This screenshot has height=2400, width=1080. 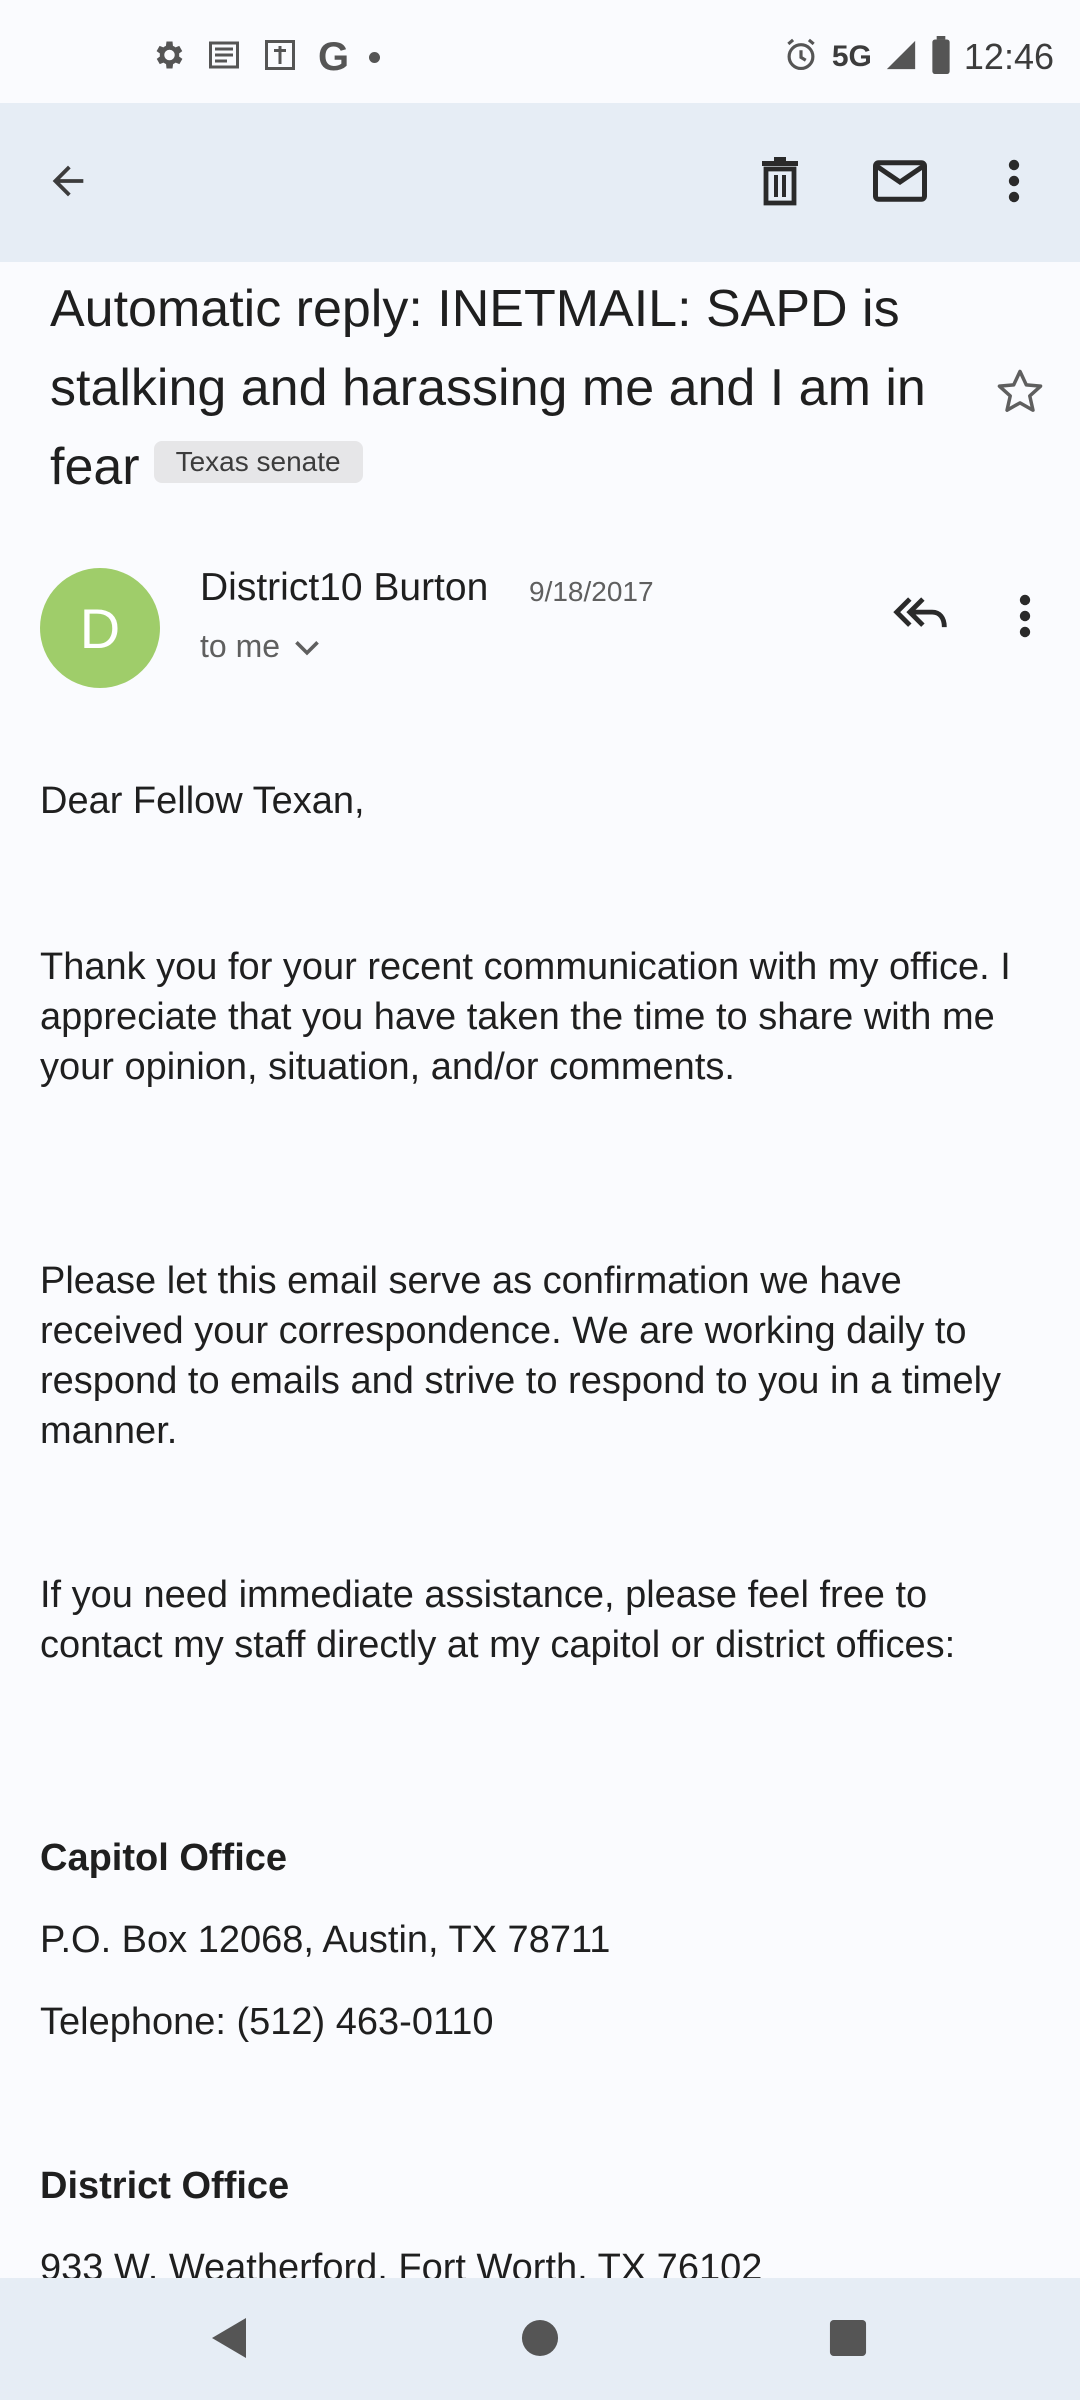 I want to click on nav-recents-button, so click(x=848, y=2340).